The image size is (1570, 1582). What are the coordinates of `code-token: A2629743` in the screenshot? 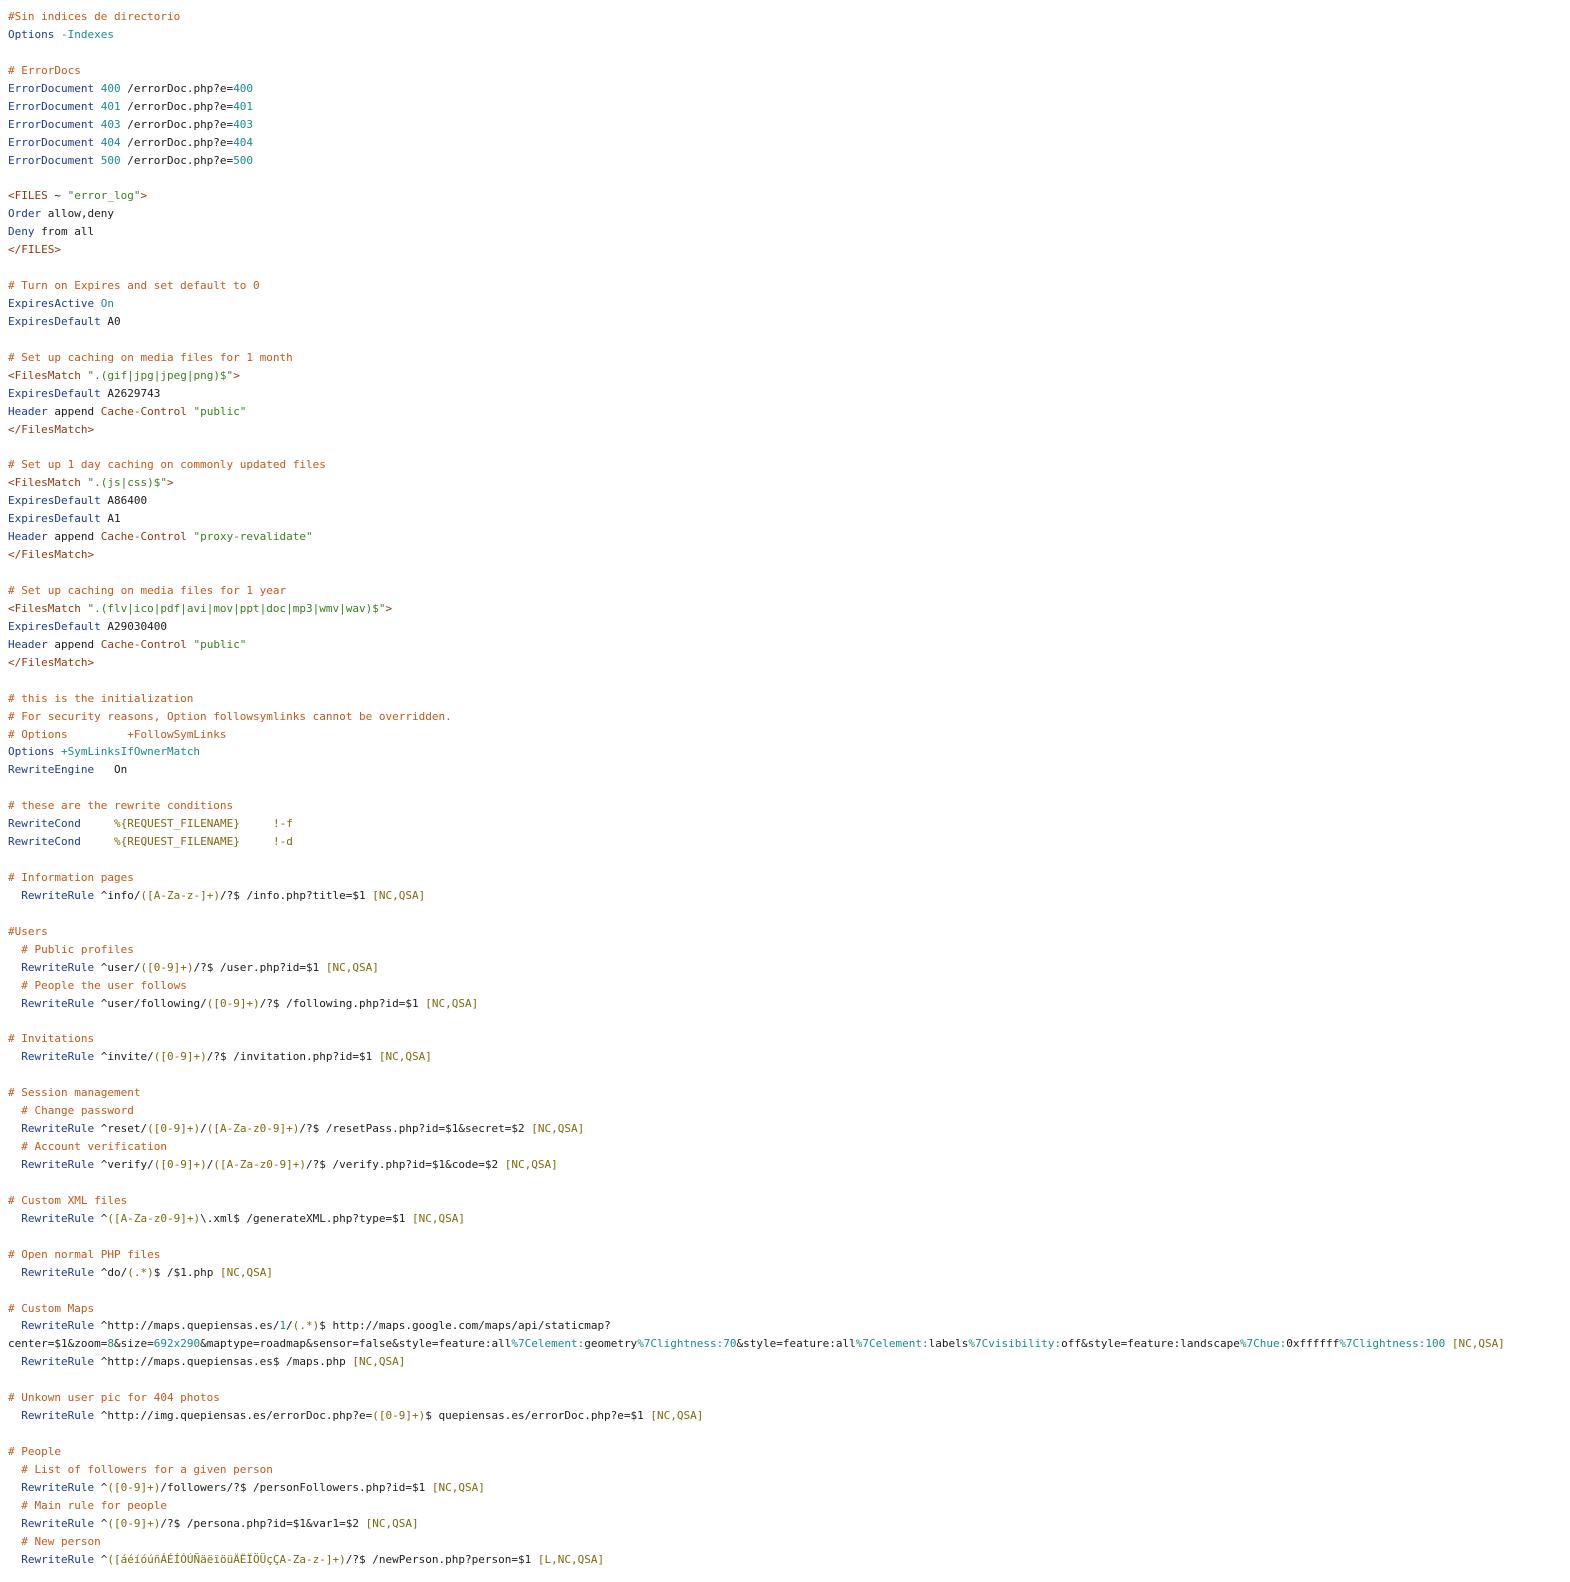 It's located at (130, 393).